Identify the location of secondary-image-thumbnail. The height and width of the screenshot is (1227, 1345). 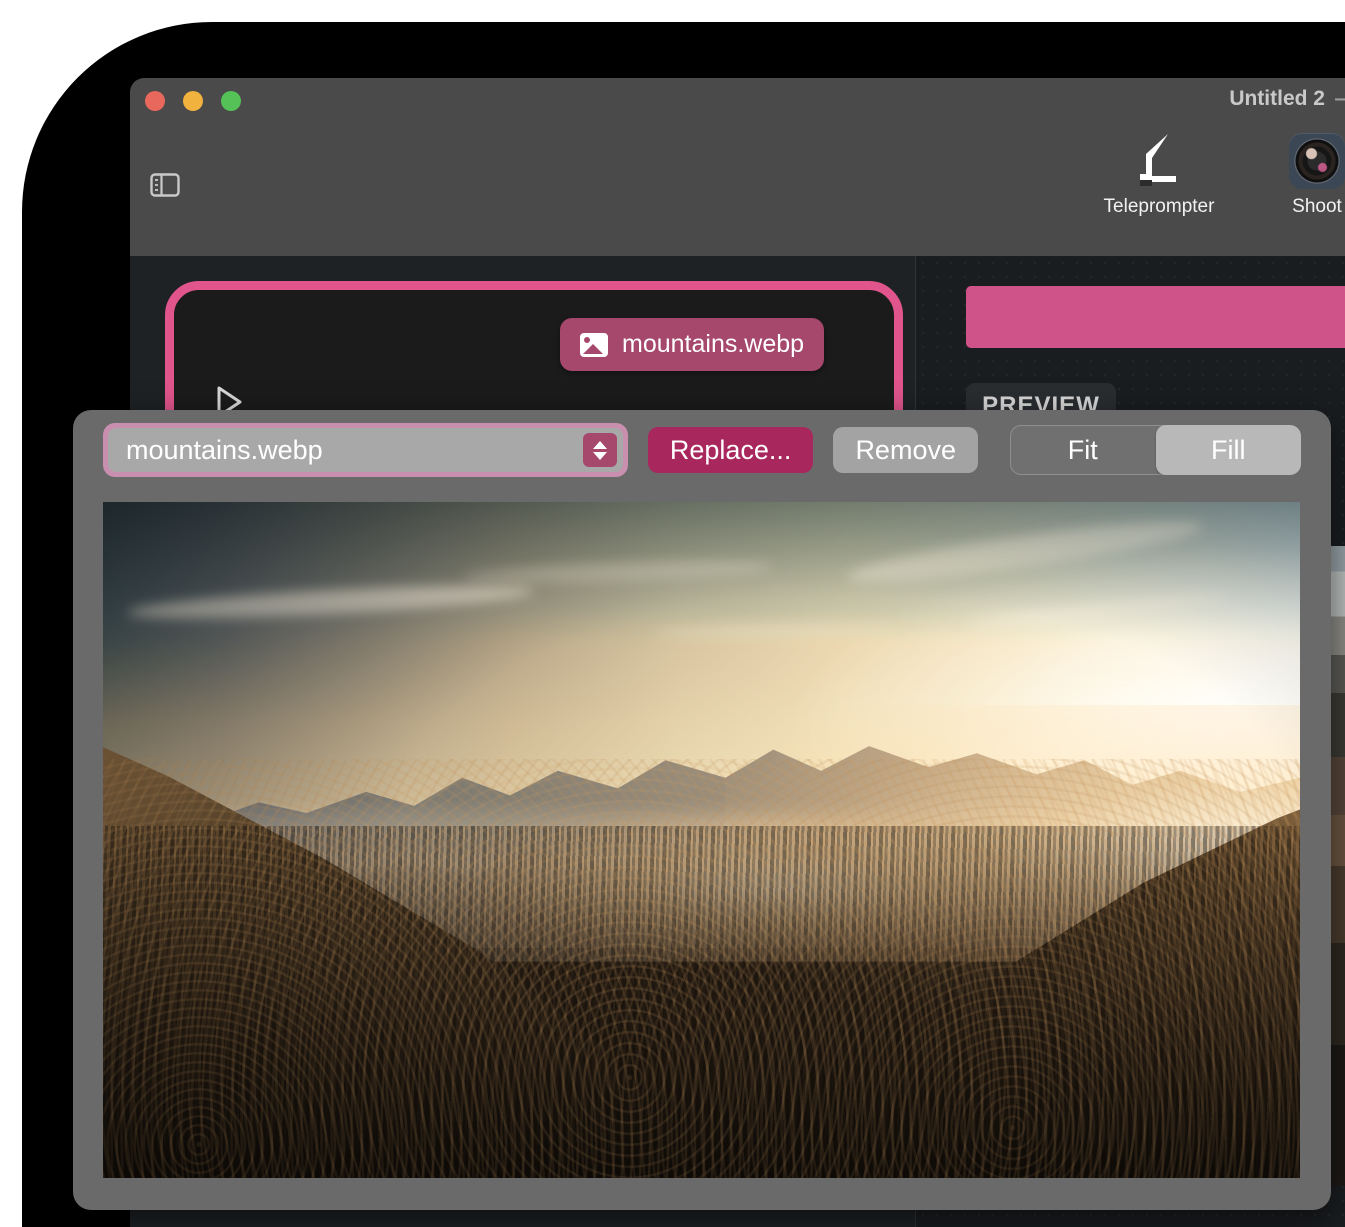
(1337, 866).